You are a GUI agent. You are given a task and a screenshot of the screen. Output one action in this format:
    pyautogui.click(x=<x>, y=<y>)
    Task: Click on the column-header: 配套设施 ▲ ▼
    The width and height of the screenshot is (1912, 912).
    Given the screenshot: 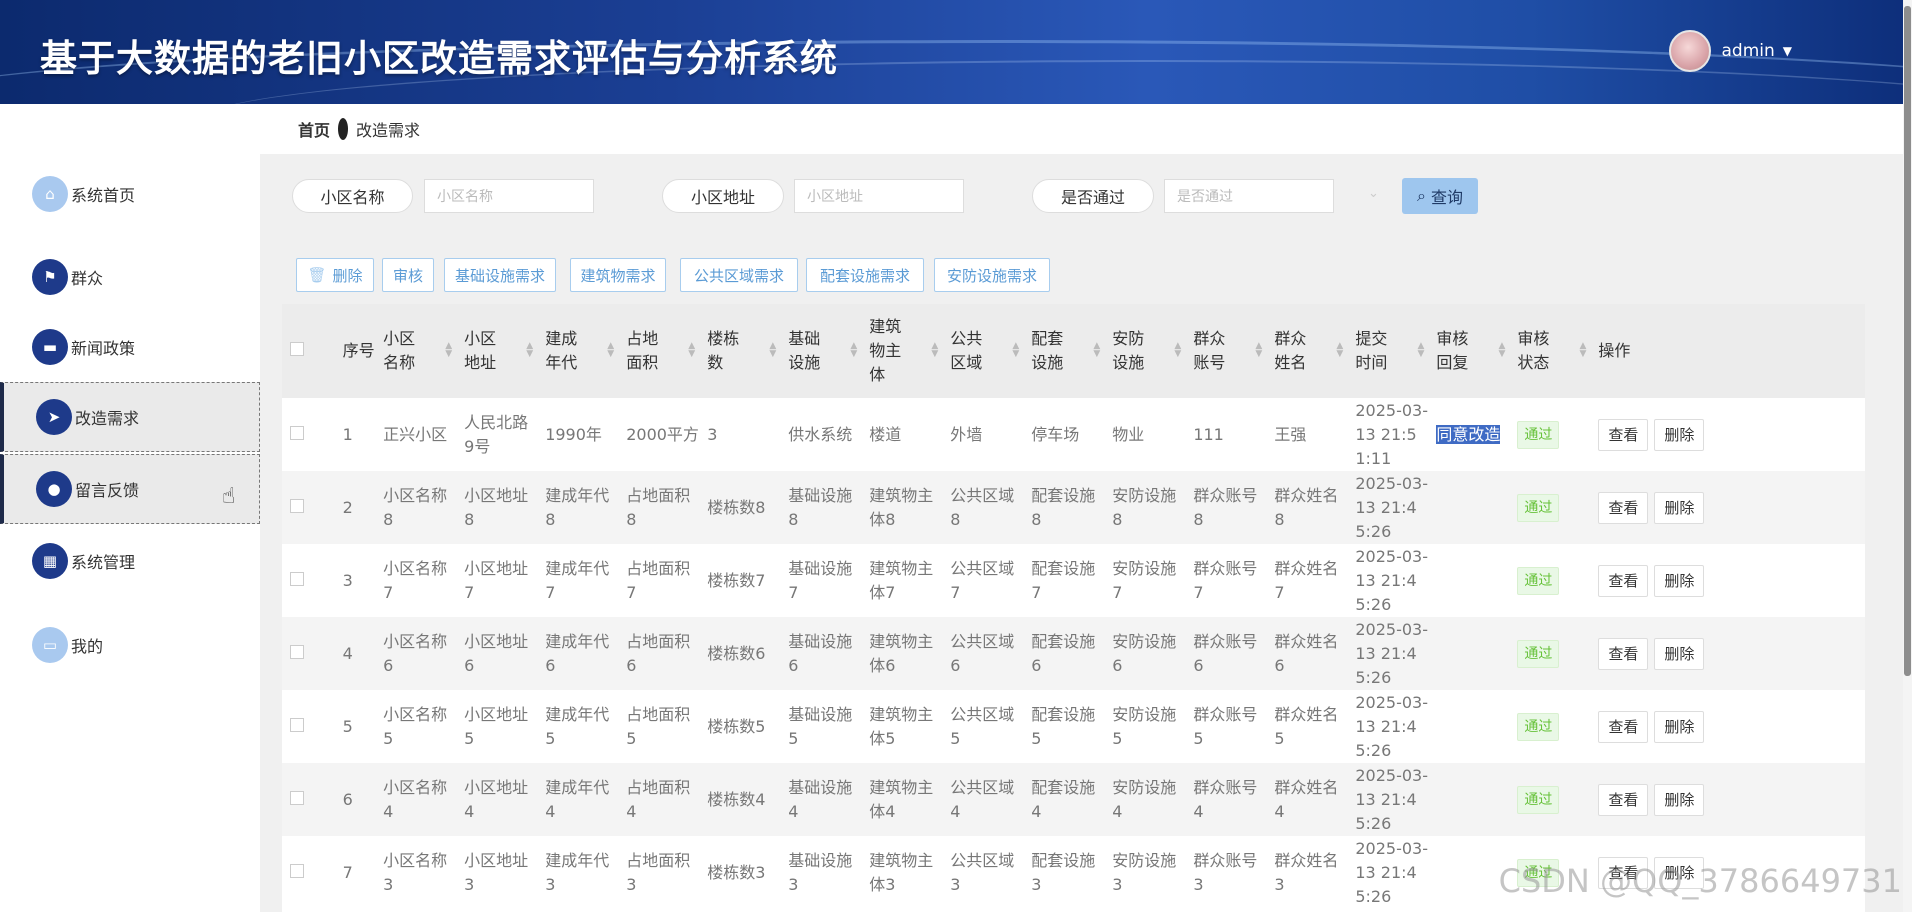 What is the action you would take?
    pyautogui.click(x=1063, y=351)
    